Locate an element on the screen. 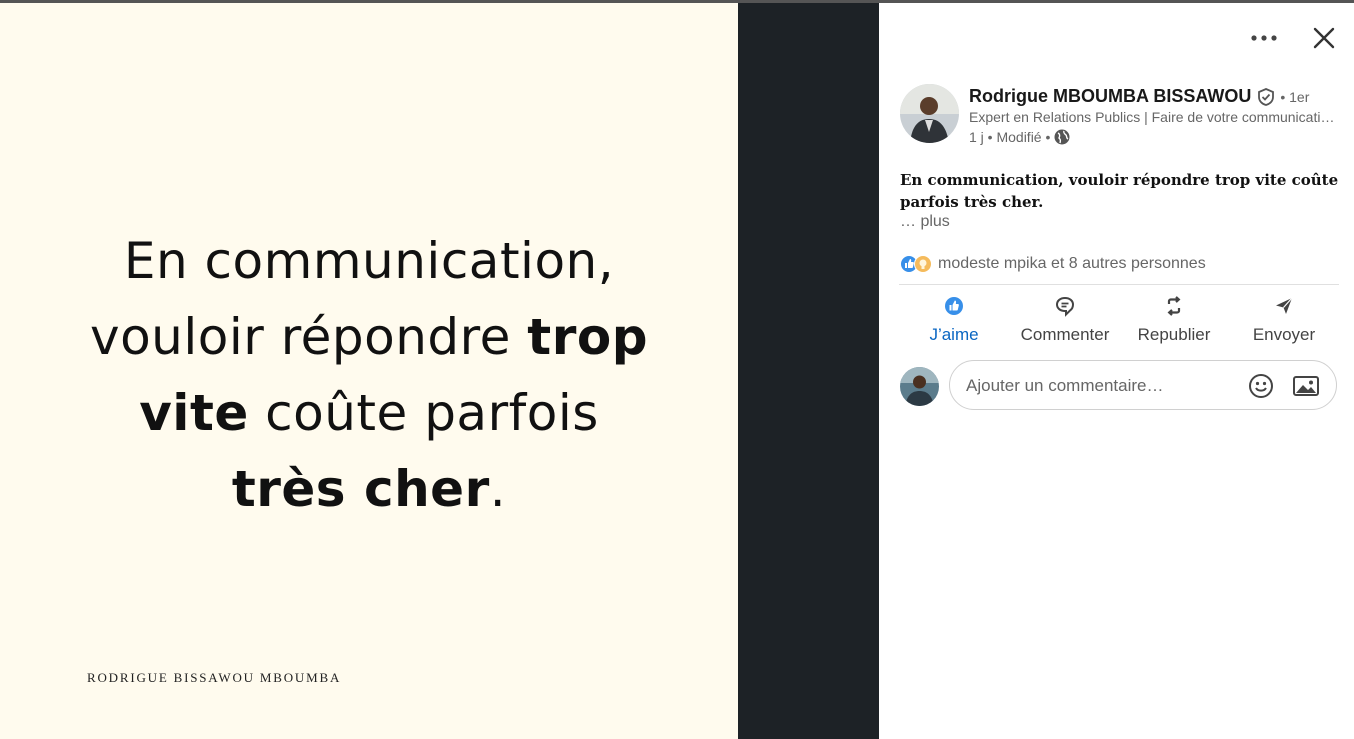 The width and height of the screenshot is (1354, 739). quote-line-4: très cher. is located at coordinates (369, 489).